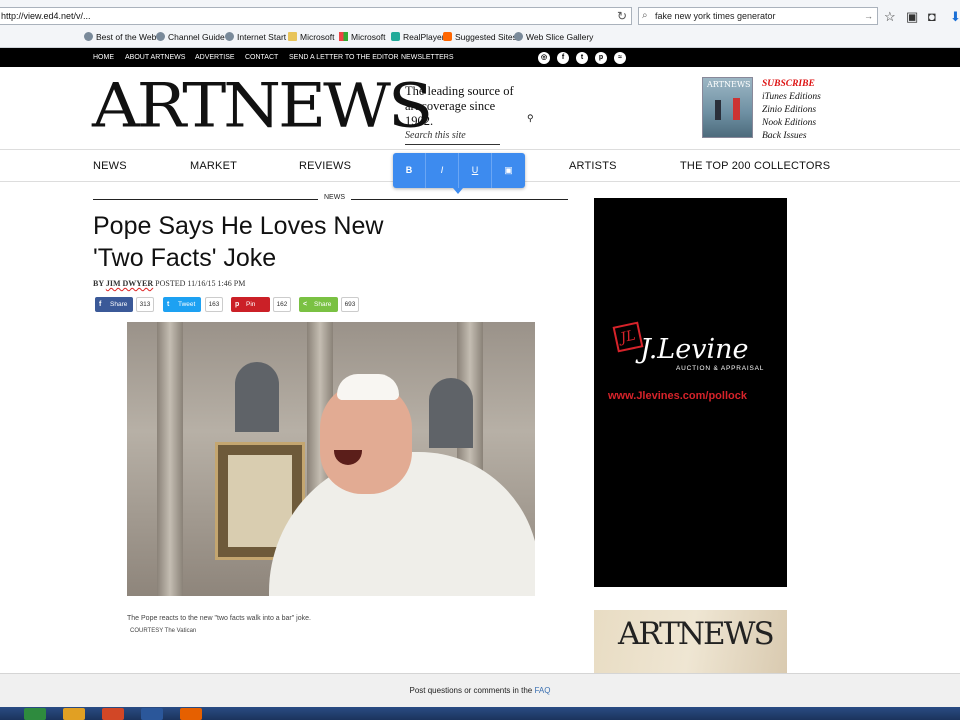 The image size is (960, 720). I want to click on pin-button: p Pin, so click(250, 304).